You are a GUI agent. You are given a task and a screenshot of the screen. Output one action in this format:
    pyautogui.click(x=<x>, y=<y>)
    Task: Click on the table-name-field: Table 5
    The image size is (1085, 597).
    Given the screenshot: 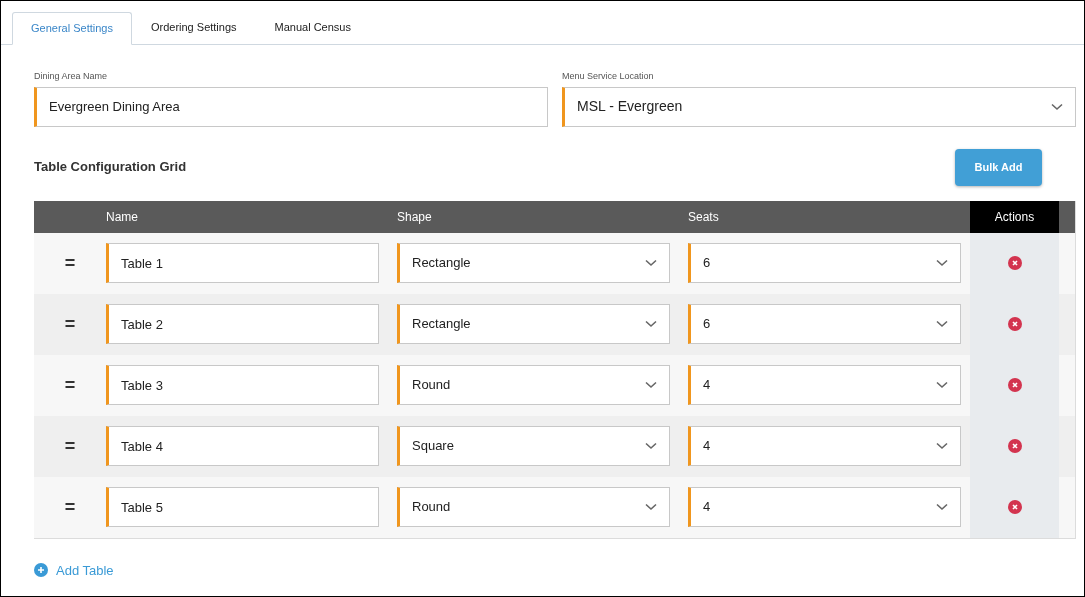 What is the action you would take?
    pyautogui.click(x=242, y=507)
    